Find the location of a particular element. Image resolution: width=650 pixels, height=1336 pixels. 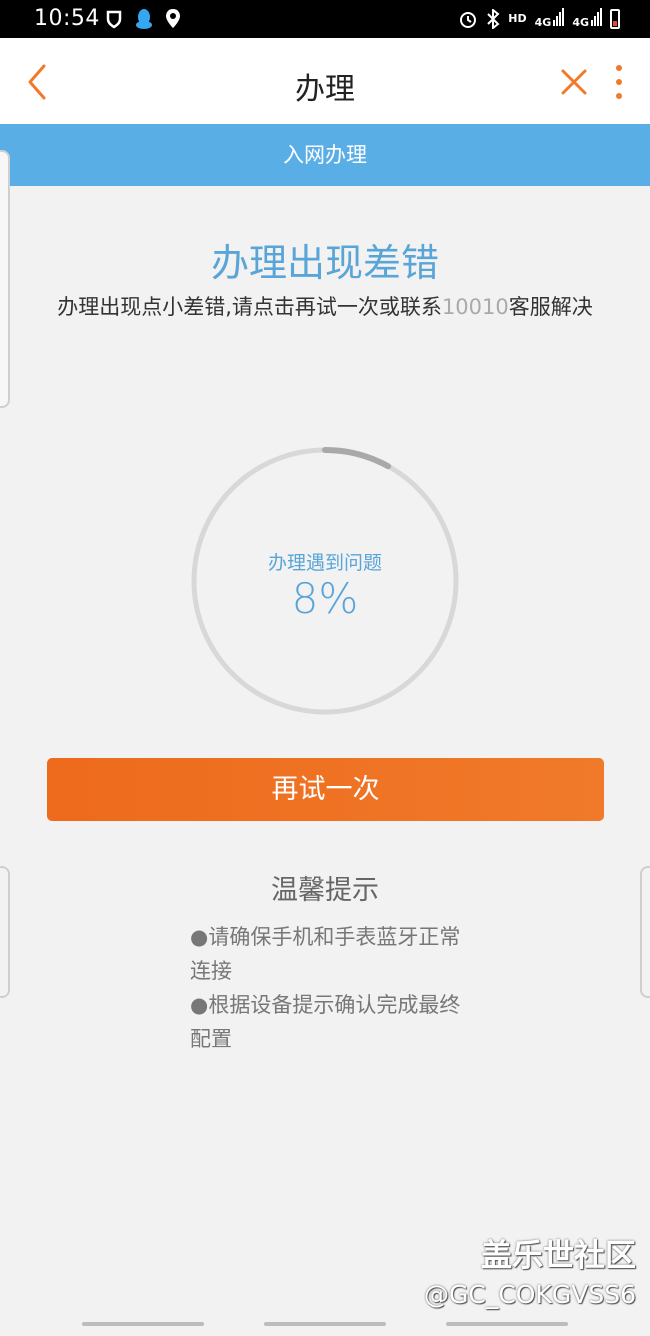

watermark: 盖乐世社区 @GC_COKGVSS6 is located at coordinates (530, 1273).